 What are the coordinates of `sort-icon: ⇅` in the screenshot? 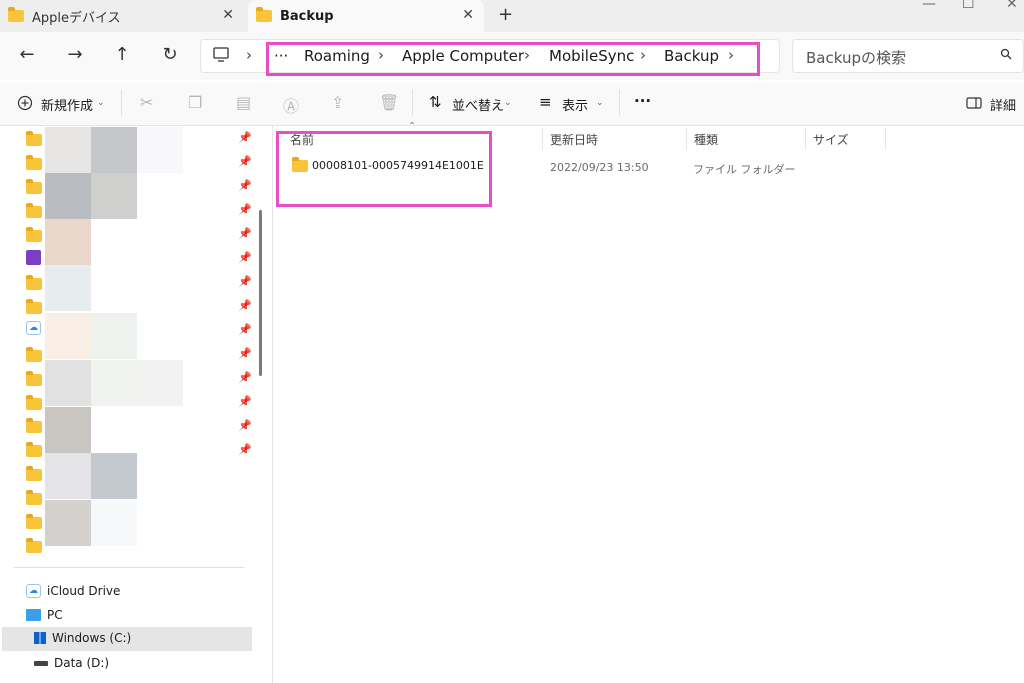 It's located at (435, 102).